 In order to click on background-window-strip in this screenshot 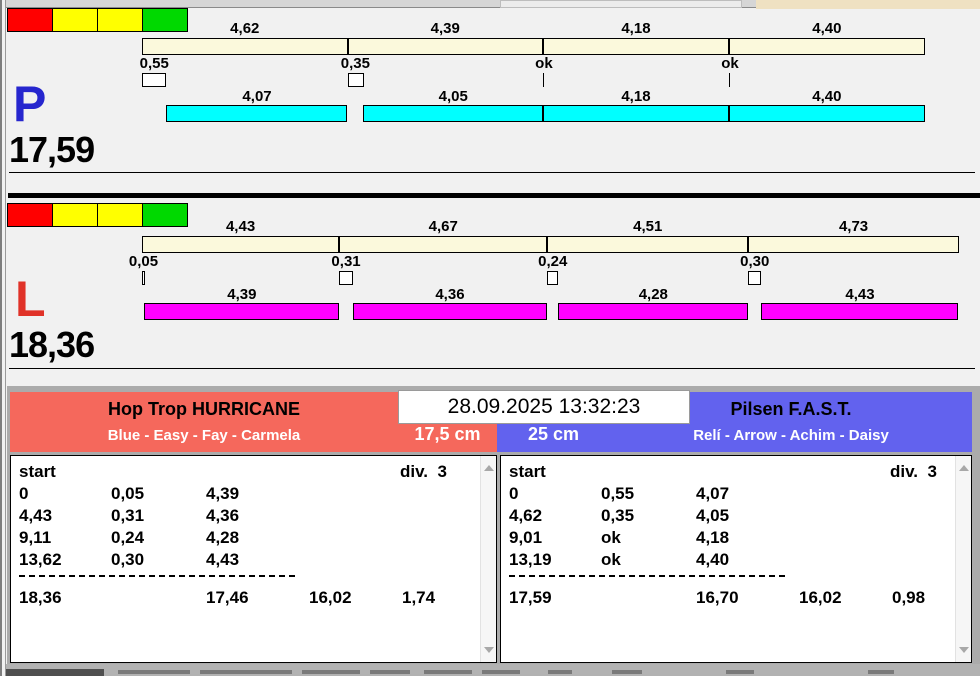, I will do `click(868, 4)`.